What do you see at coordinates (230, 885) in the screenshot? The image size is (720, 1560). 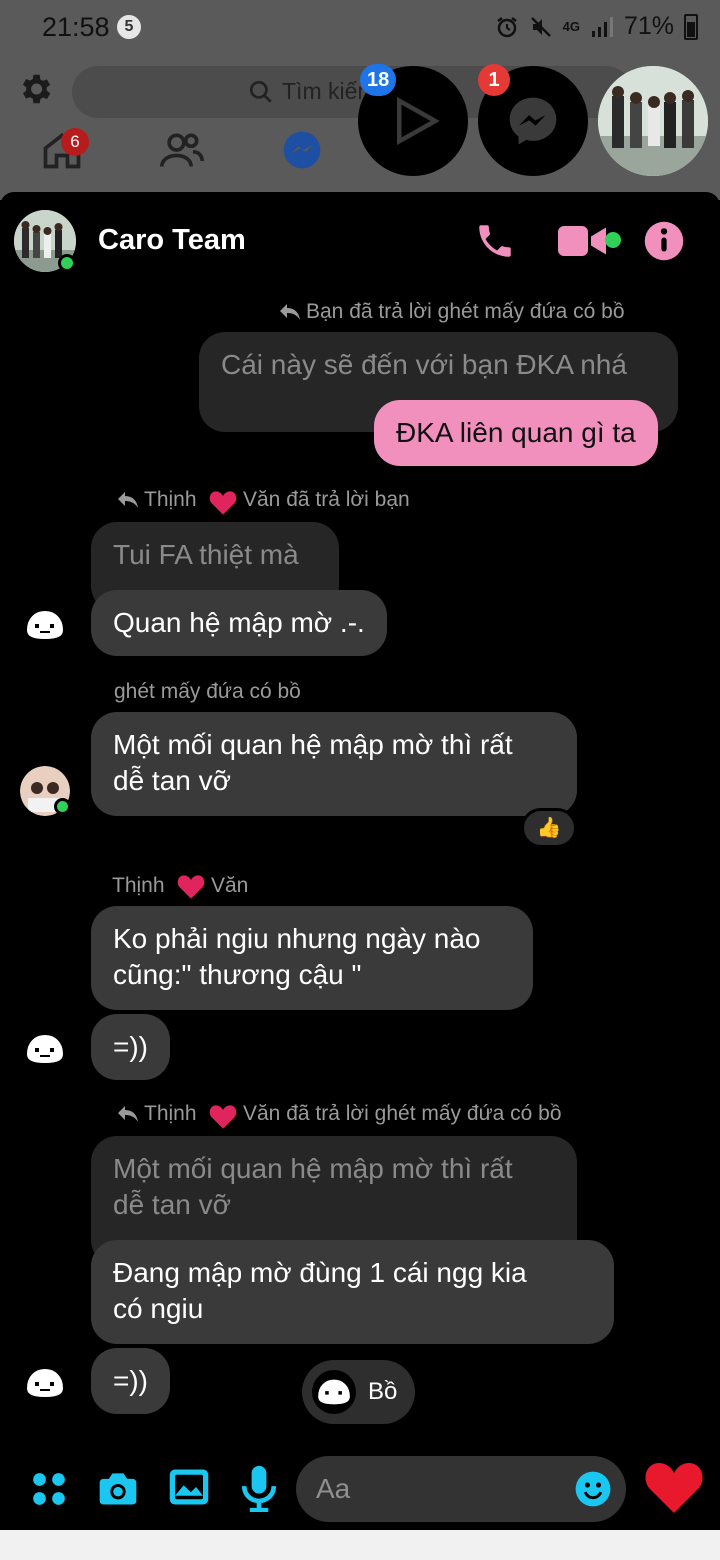 I see `sender-name-last: Văn` at bounding box center [230, 885].